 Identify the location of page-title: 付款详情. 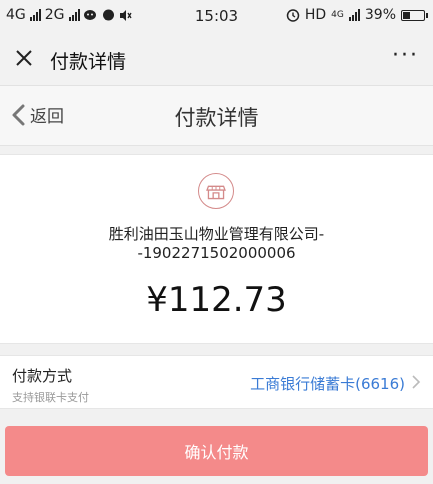
(216, 118).